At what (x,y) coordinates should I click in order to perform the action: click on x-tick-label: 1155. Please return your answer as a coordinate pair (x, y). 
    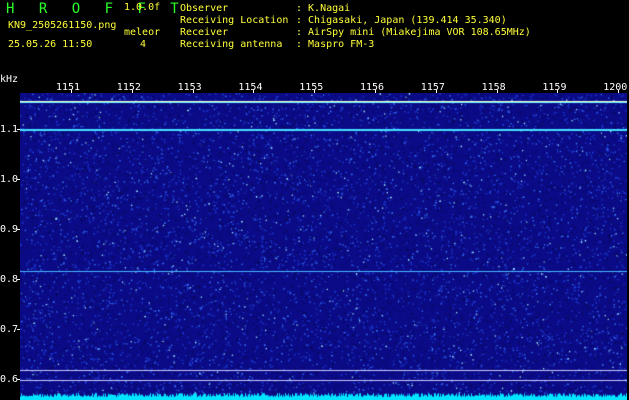
    Looking at the image, I should click on (311, 87).